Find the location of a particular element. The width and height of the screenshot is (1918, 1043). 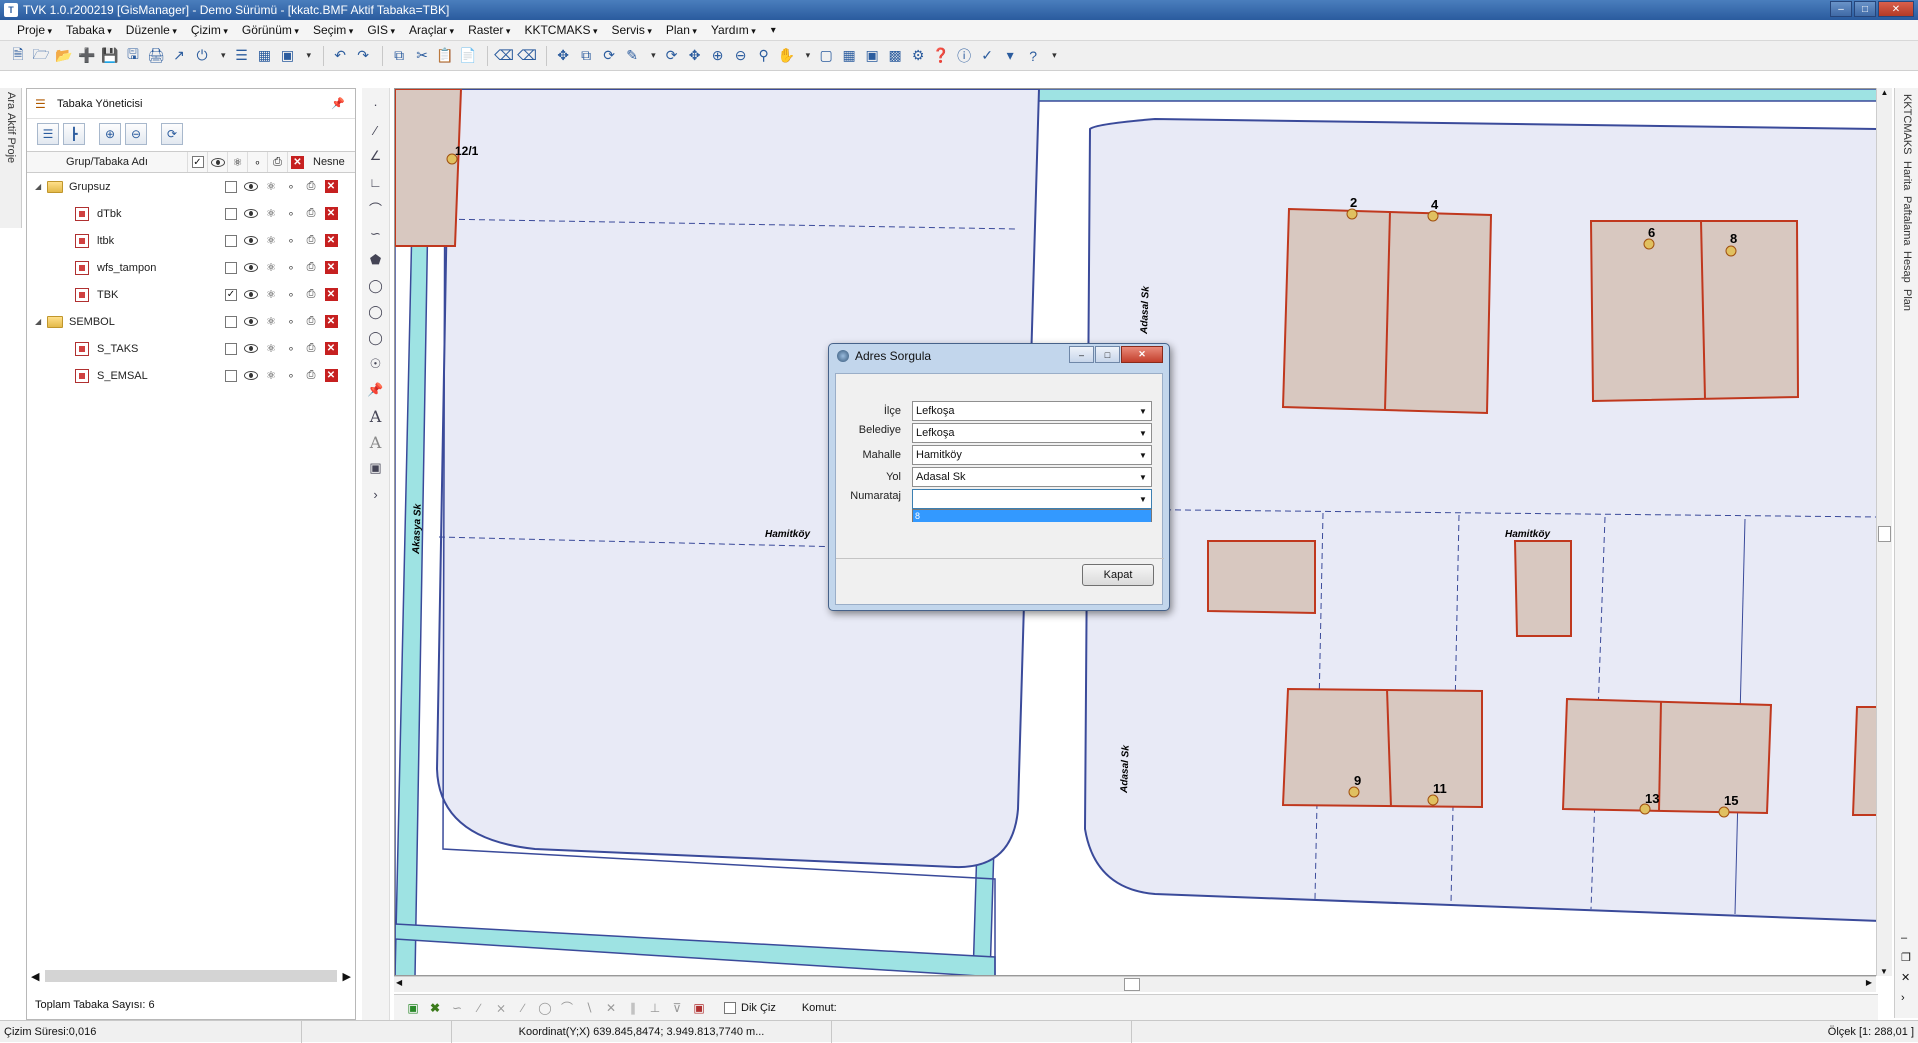

collapse-icon: ◢ is located at coordinates (41, 321).